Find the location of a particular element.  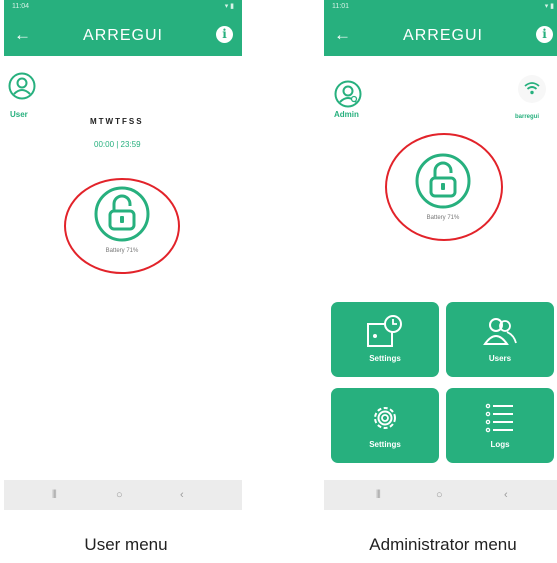

role-label: User is located at coordinates (19, 114).